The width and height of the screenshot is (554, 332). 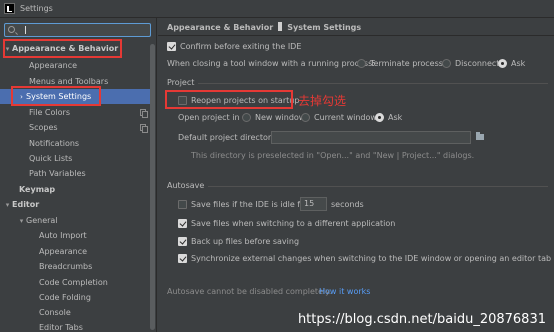 I want to click on text-caret, so click(x=25, y=30).